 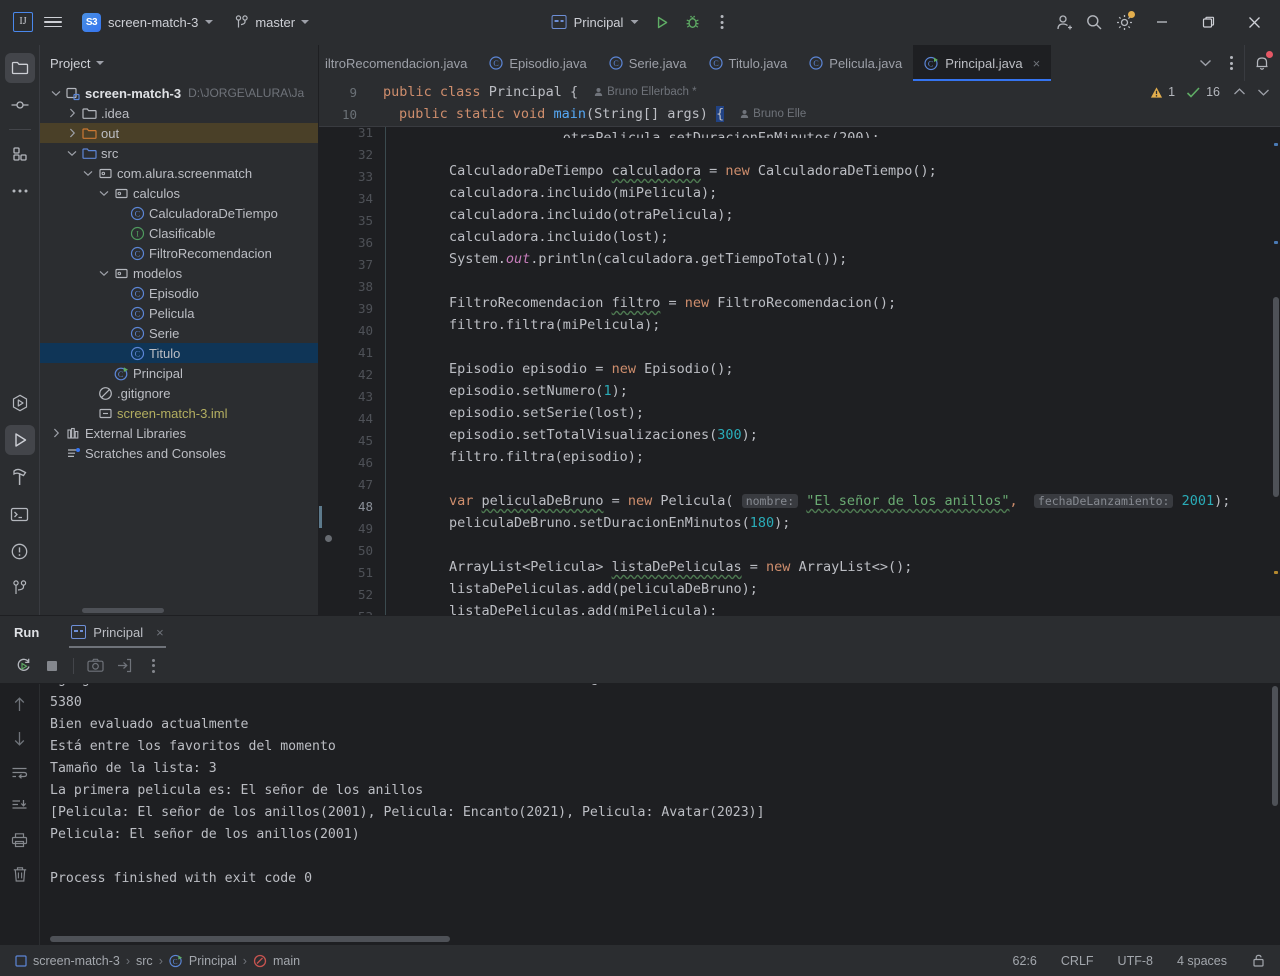 What do you see at coordinates (982, 63) in the screenshot?
I see `editor-tab-principal: C Principal.java ×` at bounding box center [982, 63].